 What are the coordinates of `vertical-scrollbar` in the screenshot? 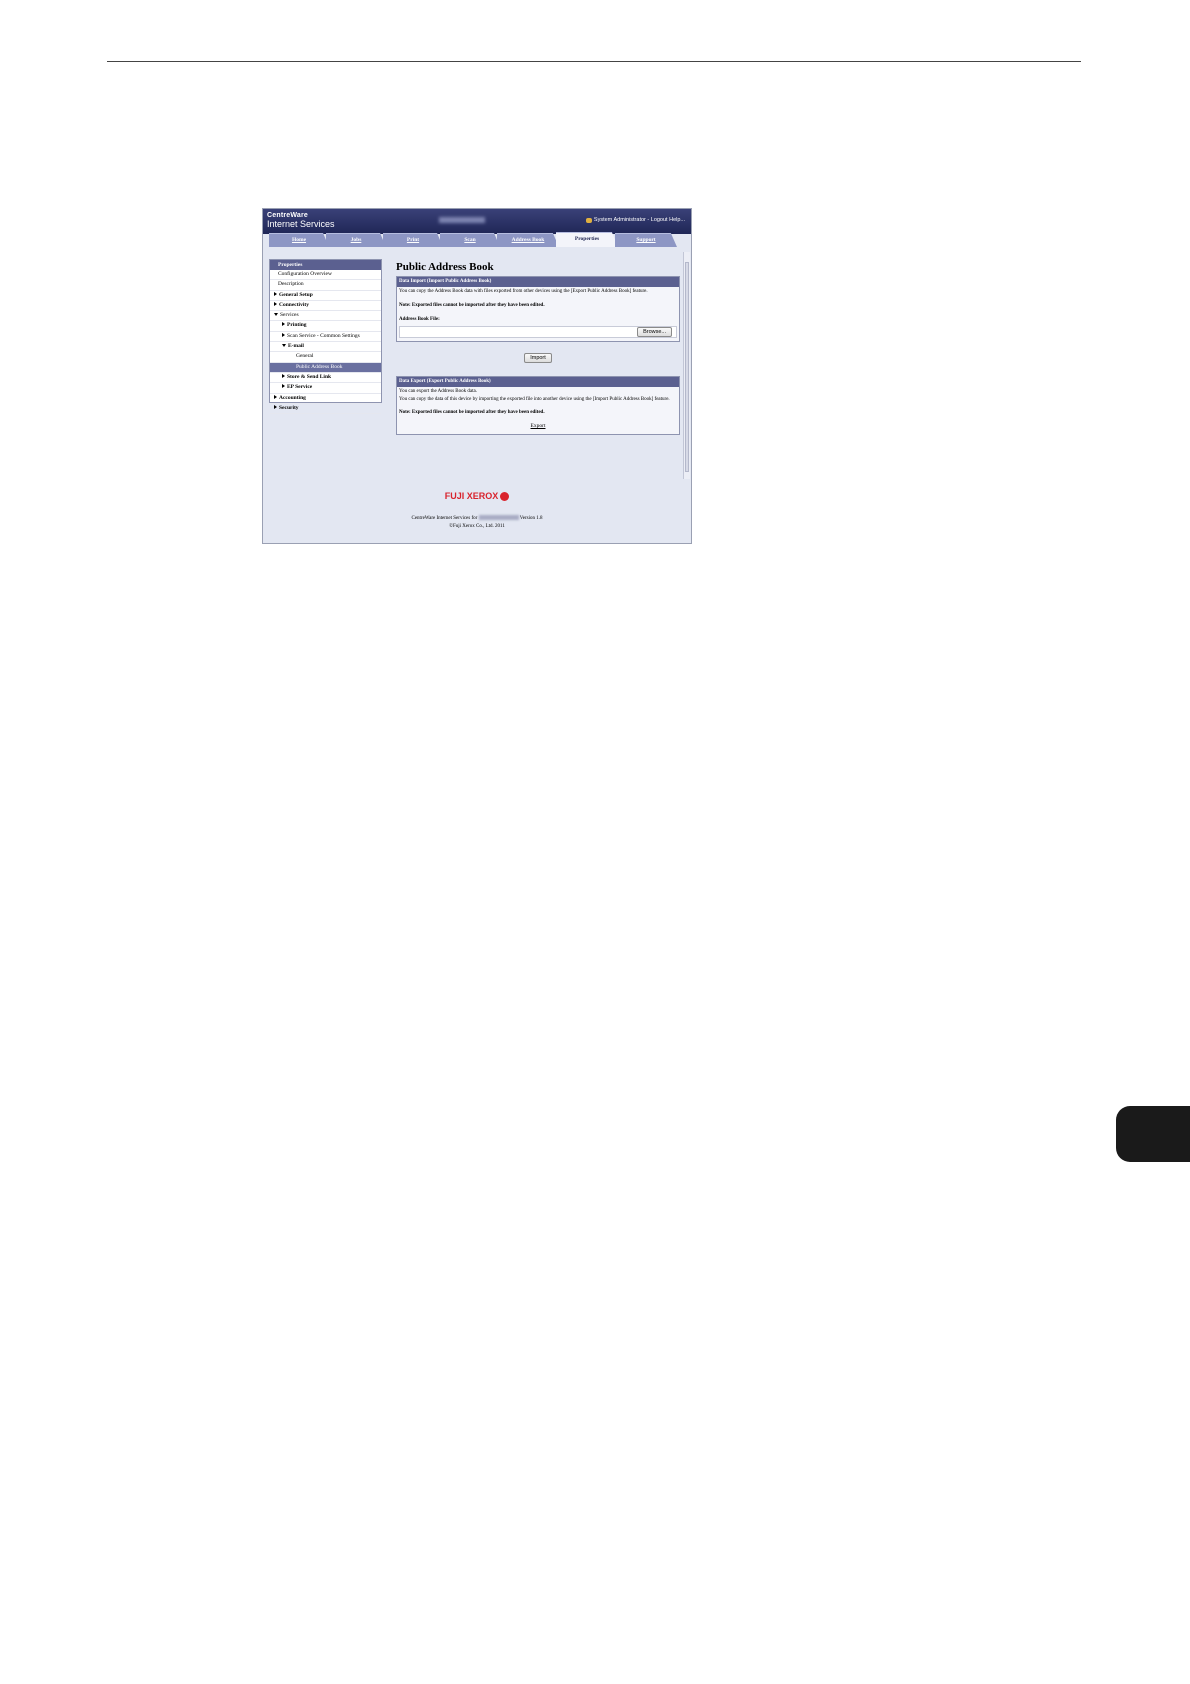 It's located at (686, 365).